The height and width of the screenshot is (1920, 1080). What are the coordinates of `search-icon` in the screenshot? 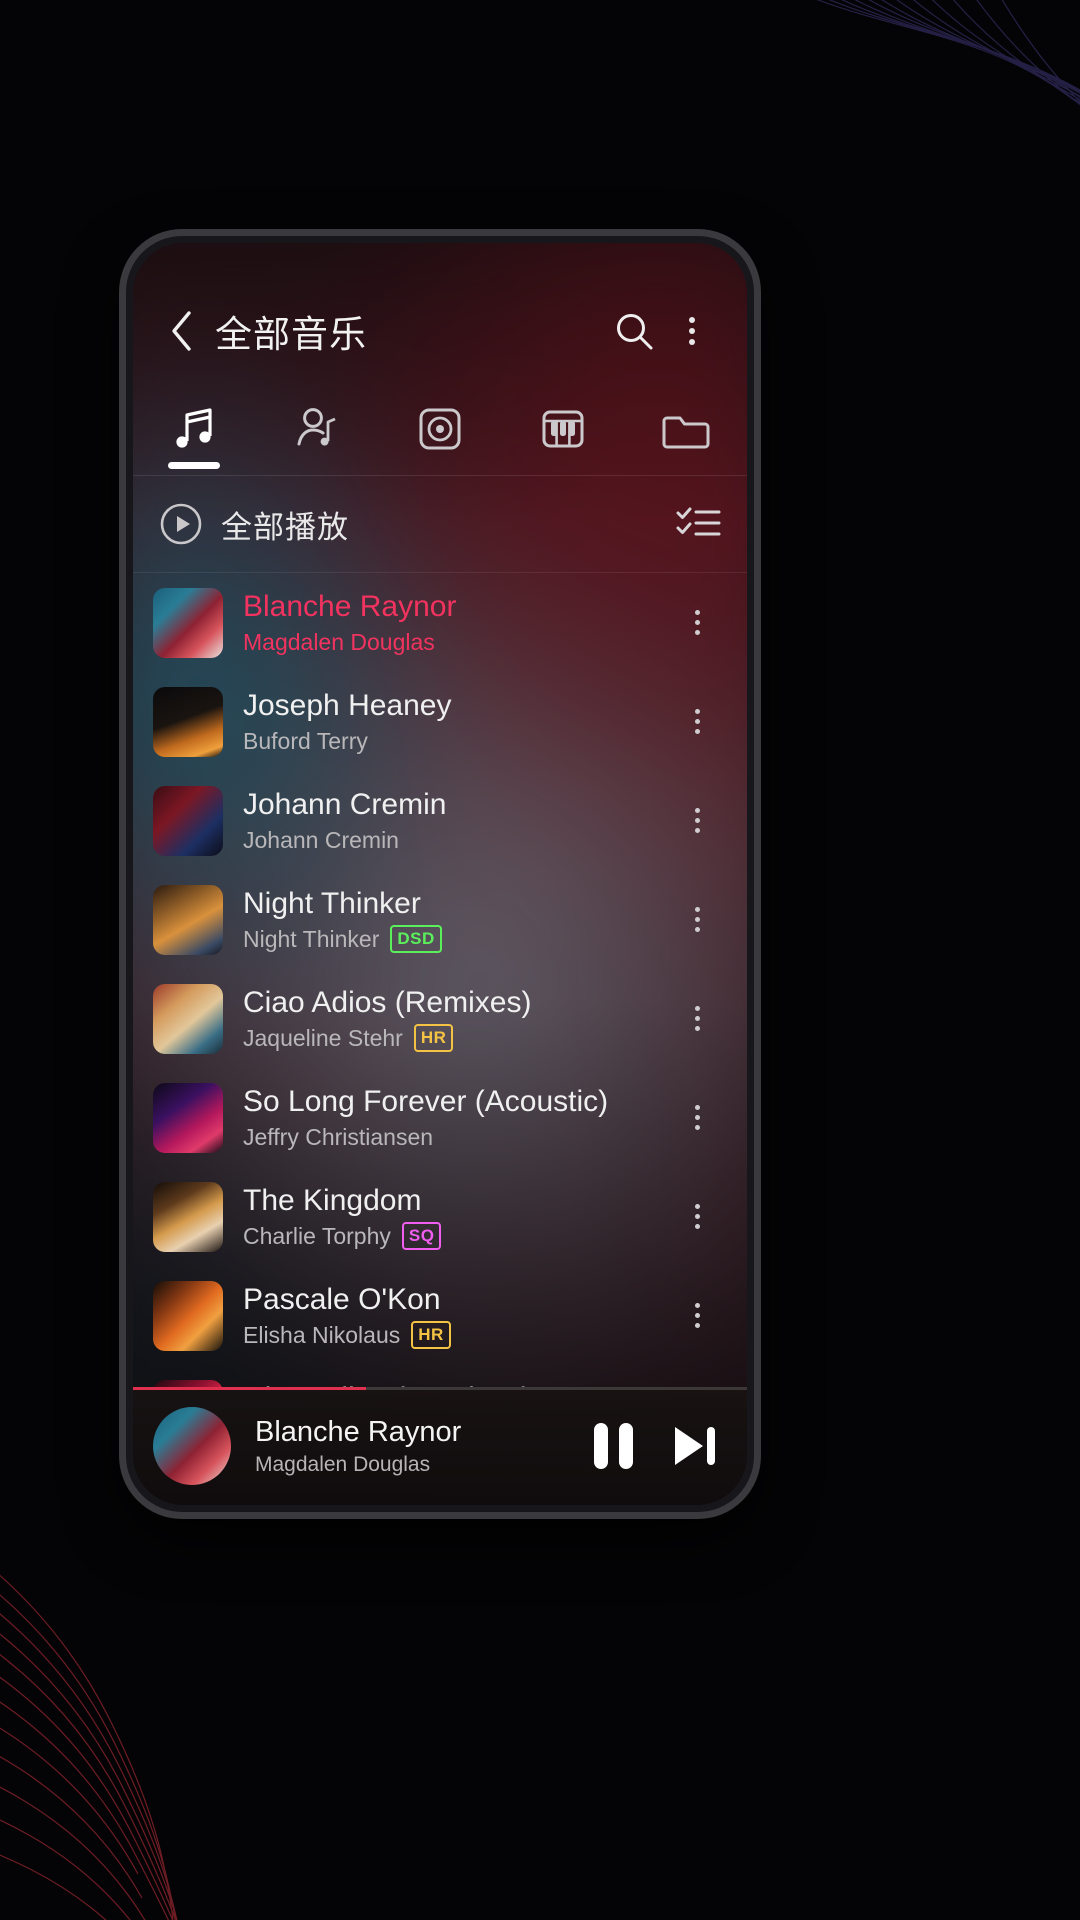 It's located at (635, 332).